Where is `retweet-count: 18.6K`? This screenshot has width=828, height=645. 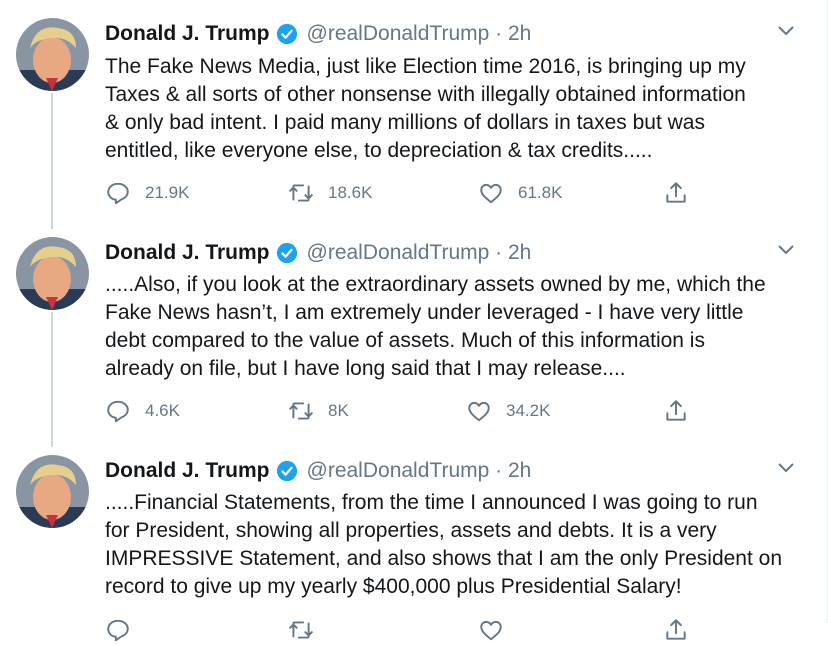
retweet-count: 18.6K is located at coordinates (350, 192).